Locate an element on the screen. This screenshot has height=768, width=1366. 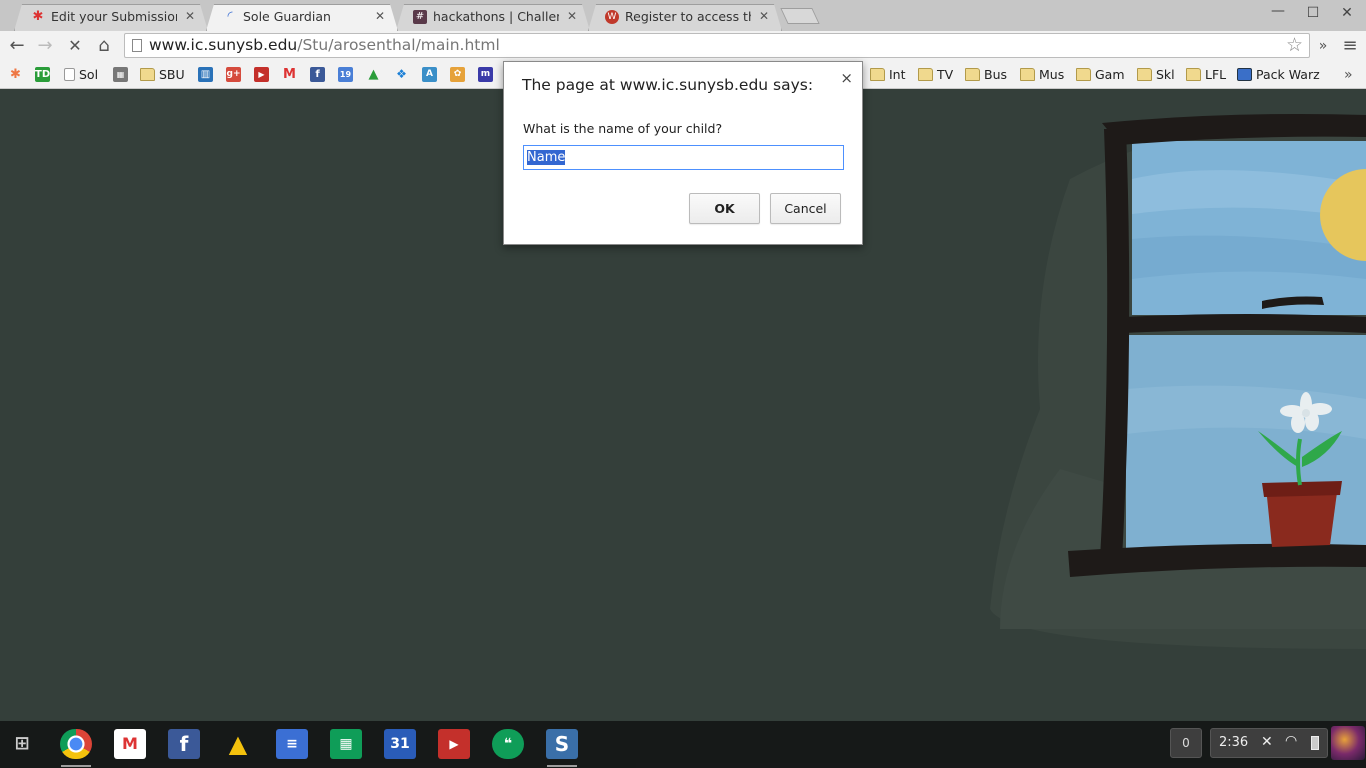
m-icon: m is located at coordinates (485, 74).